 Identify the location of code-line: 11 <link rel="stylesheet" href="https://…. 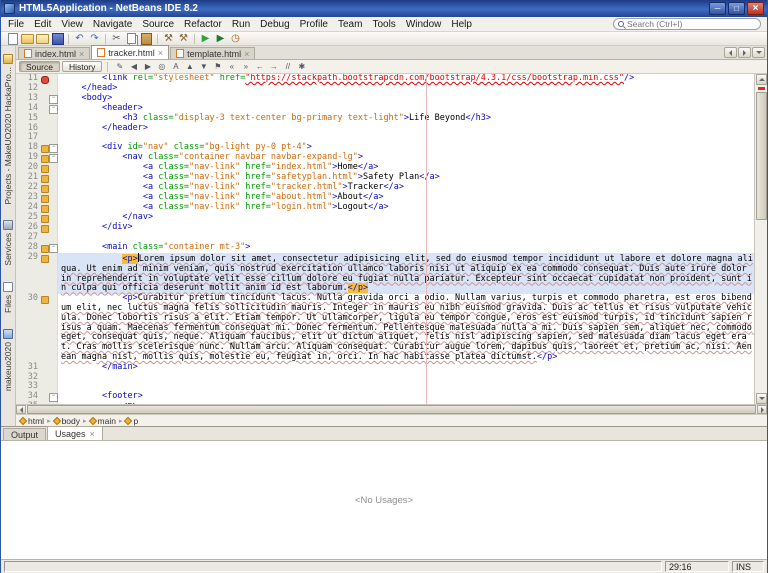
(385, 79).